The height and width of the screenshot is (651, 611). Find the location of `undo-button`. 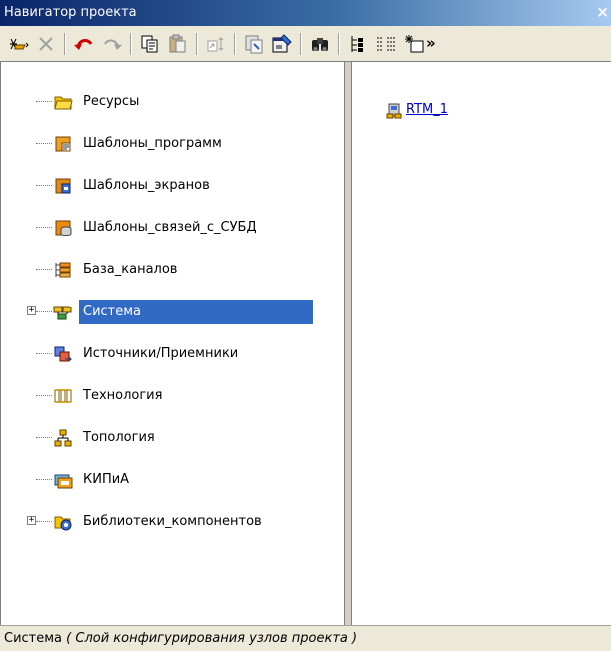

undo-button is located at coordinates (84, 44).